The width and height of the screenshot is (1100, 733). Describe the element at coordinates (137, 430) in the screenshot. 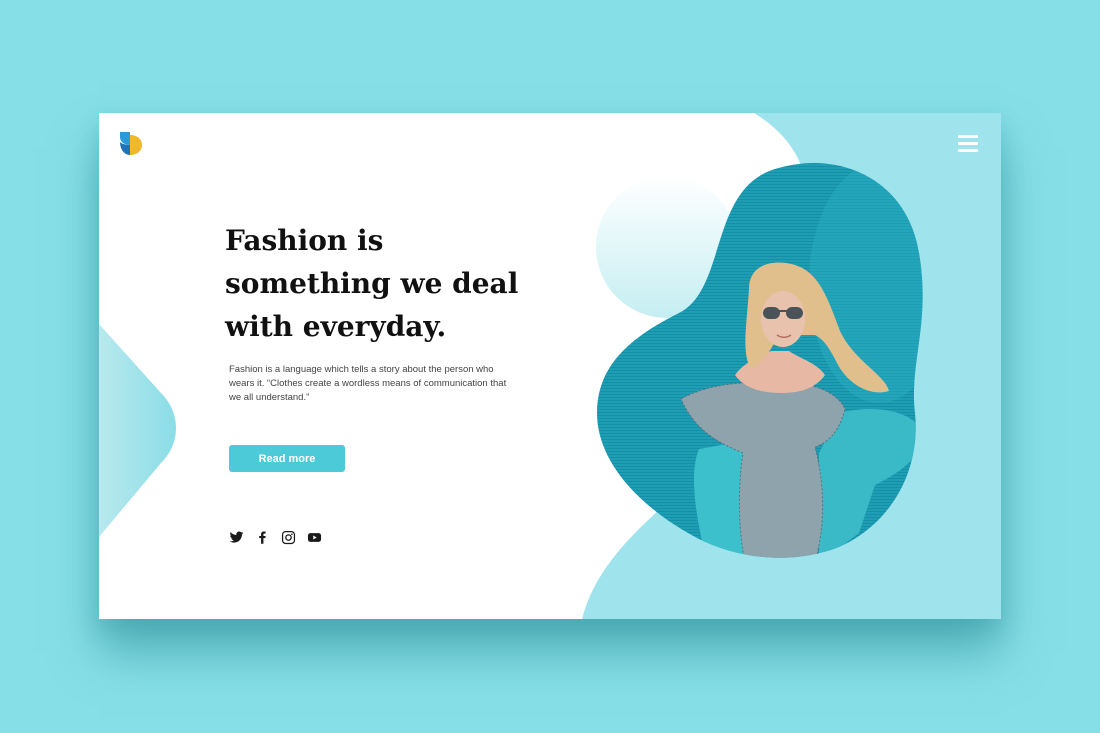

I see `left-decorative-shape` at that location.